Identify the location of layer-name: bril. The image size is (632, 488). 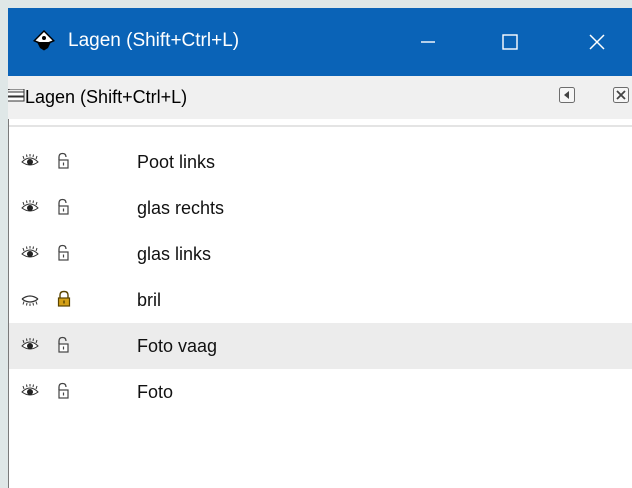
(149, 300).